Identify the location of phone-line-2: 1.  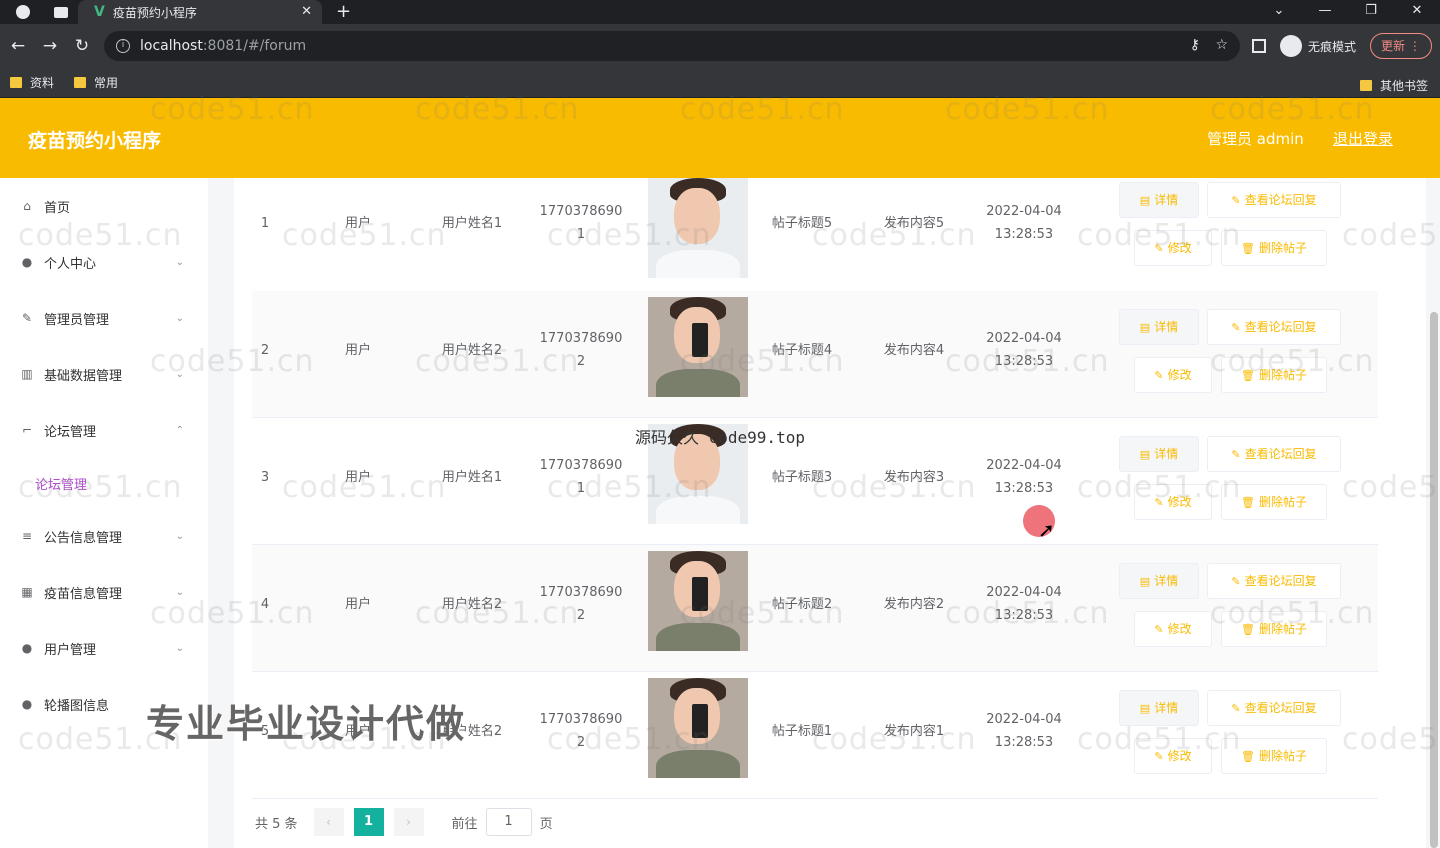
(581, 488).